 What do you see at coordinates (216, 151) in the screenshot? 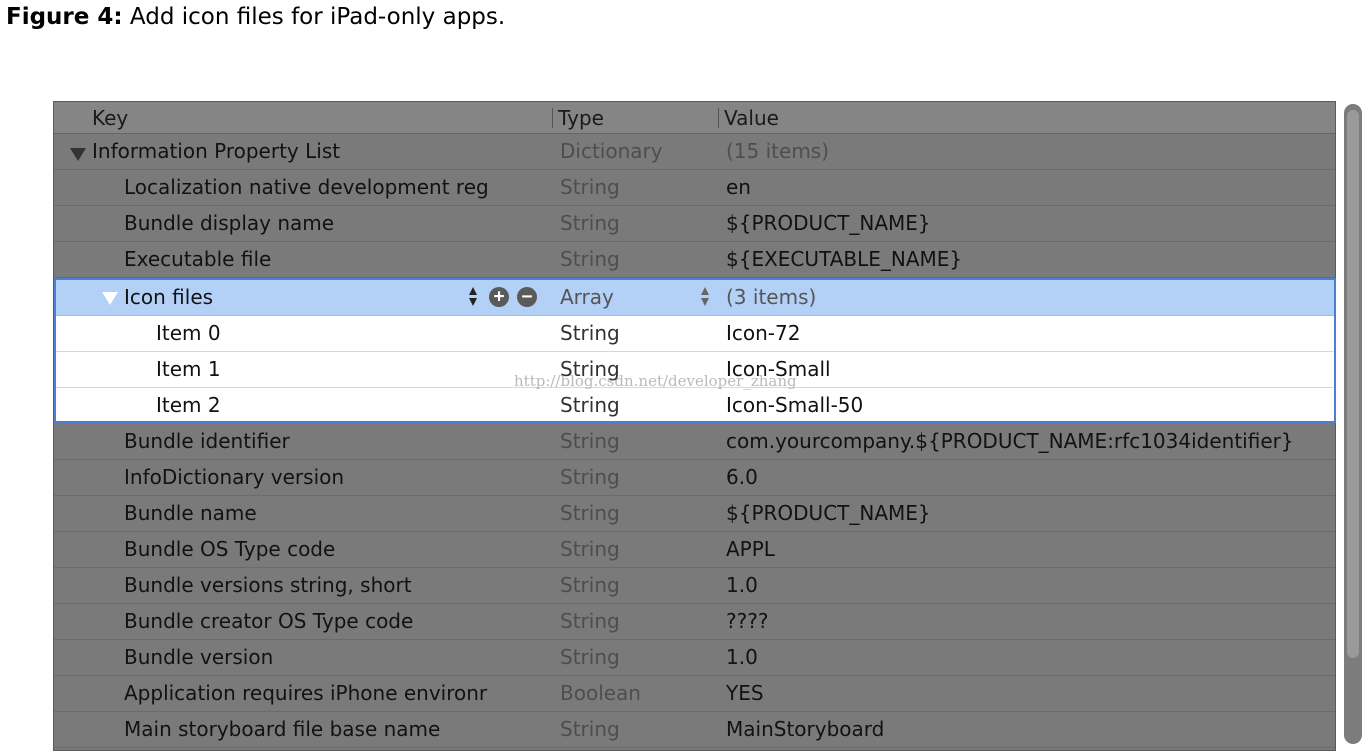
I see `row-key: Information Property List` at bounding box center [216, 151].